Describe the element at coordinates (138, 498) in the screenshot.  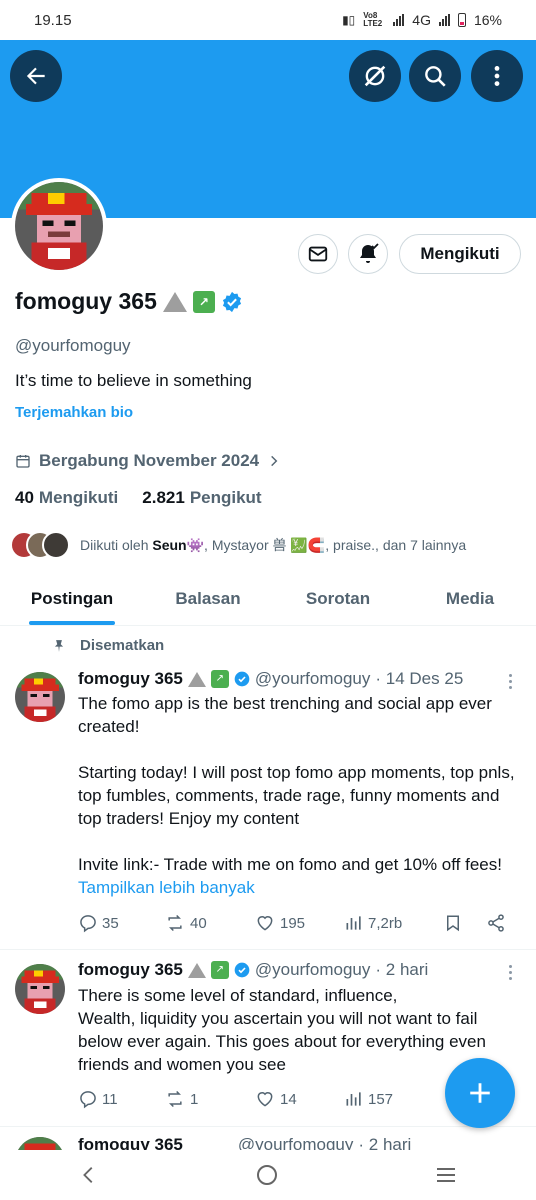
I see `follow-stats: 40 Mengikuti 2.821 Pengikut` at that location.